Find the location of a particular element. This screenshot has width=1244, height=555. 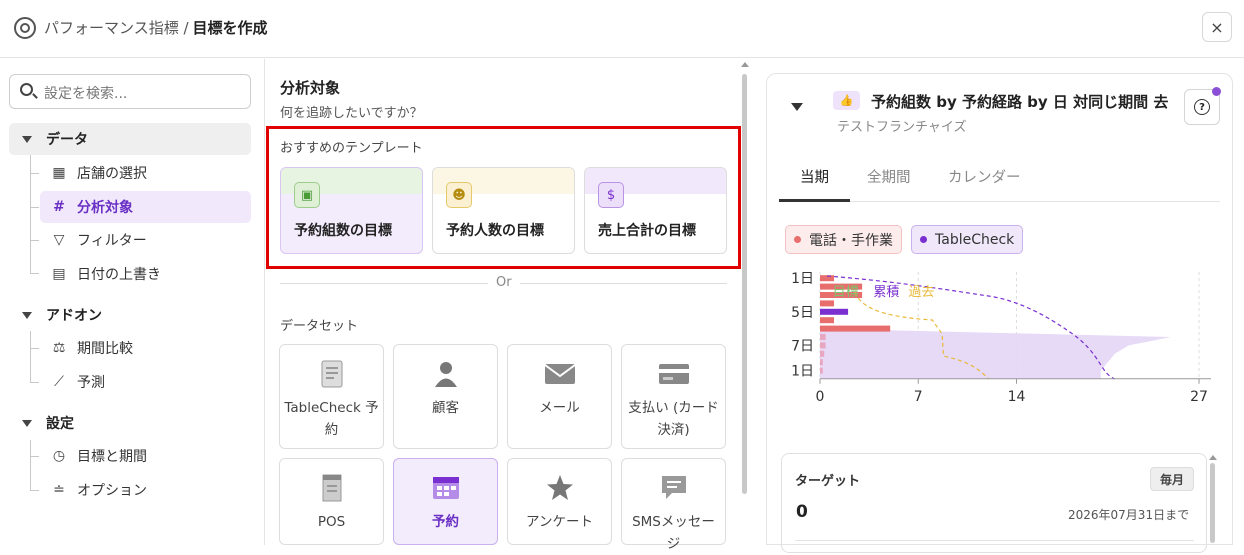

sidebar-item-label: オプション is located at coordinates (112, 491).